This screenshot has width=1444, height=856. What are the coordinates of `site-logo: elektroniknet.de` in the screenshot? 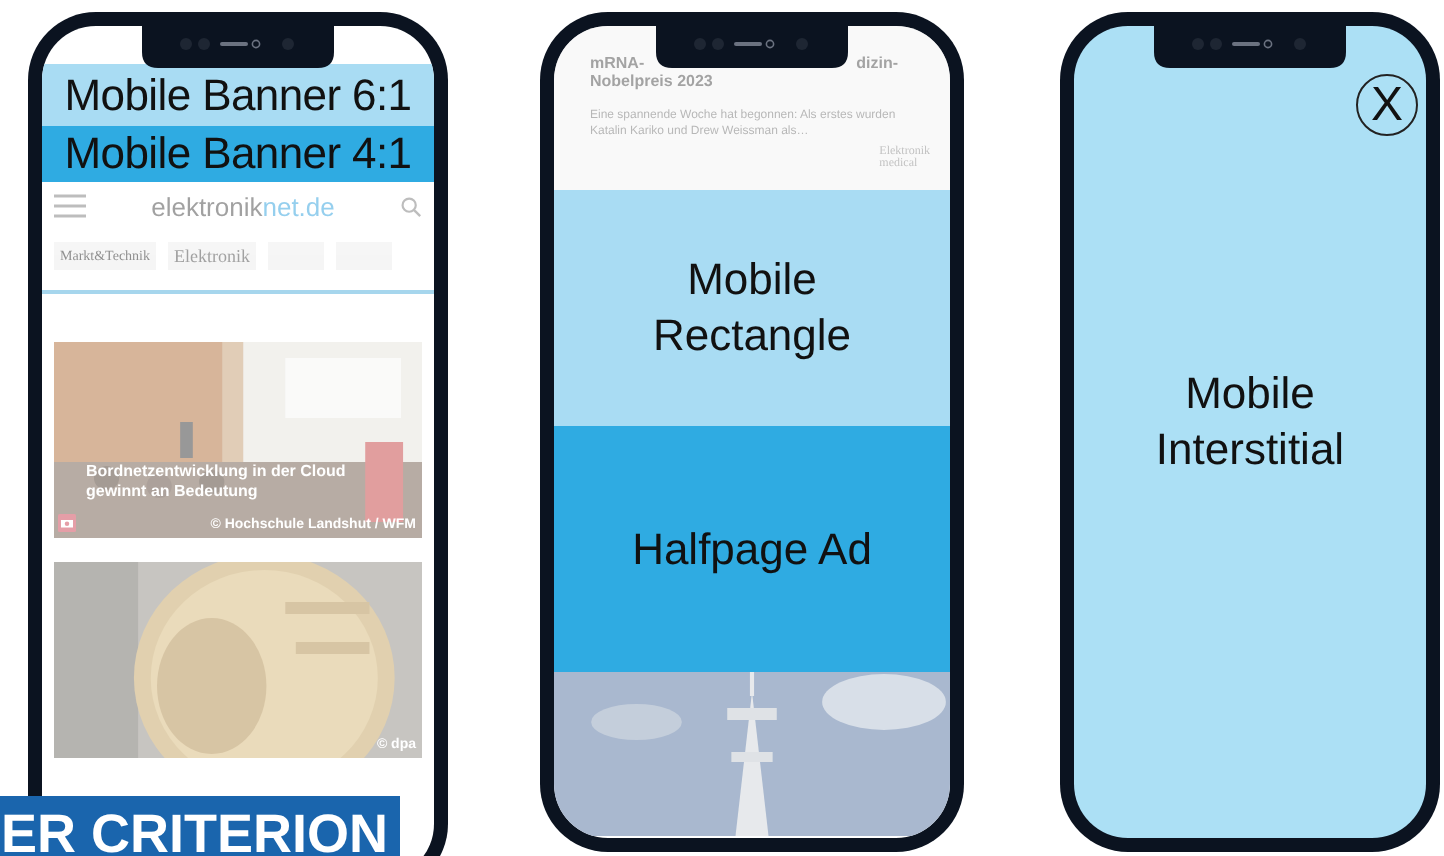 It's located at (243, 206).